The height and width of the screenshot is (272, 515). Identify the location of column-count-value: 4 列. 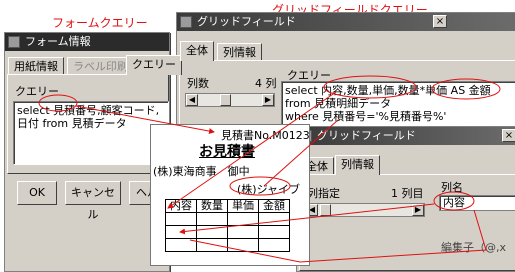
(266, 83).